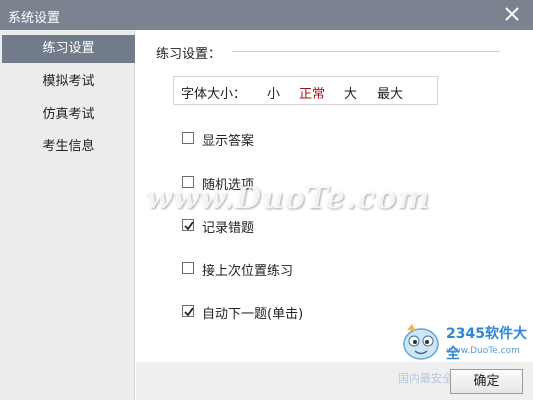 The image size is (533, 400). Describe the element at coordinates (34, 18) in the screenshot. I see `window-title: 系统设置` at that location.